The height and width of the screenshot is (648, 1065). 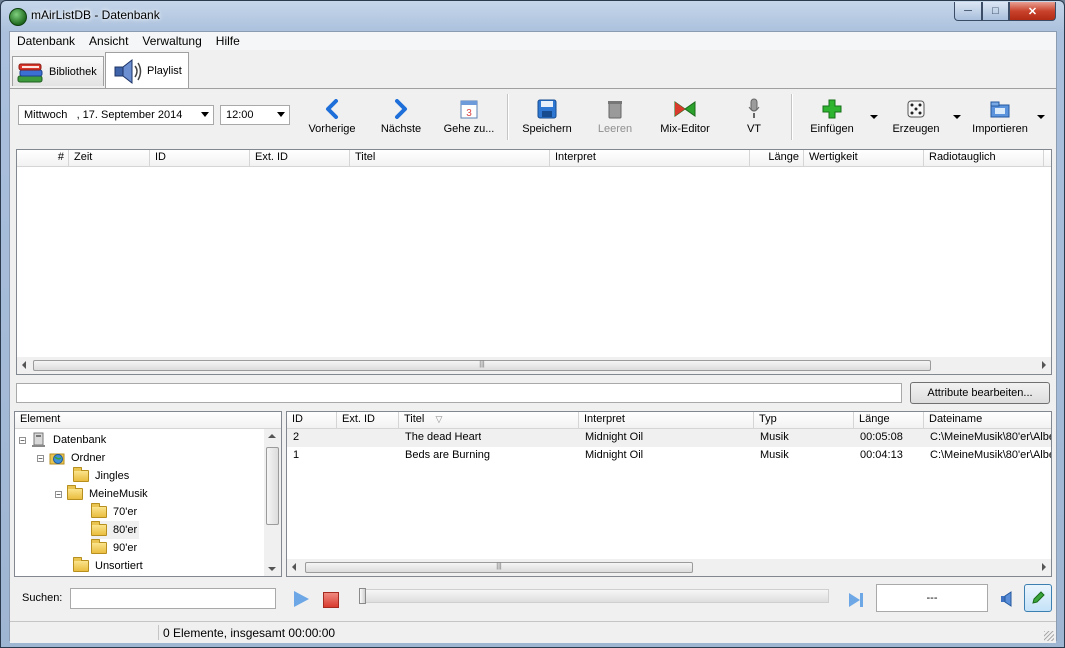 What do you see at coordinates (957, 117) in the screenshot?
I see `generate-dropdown-icon` at bounding box center [957, 117].